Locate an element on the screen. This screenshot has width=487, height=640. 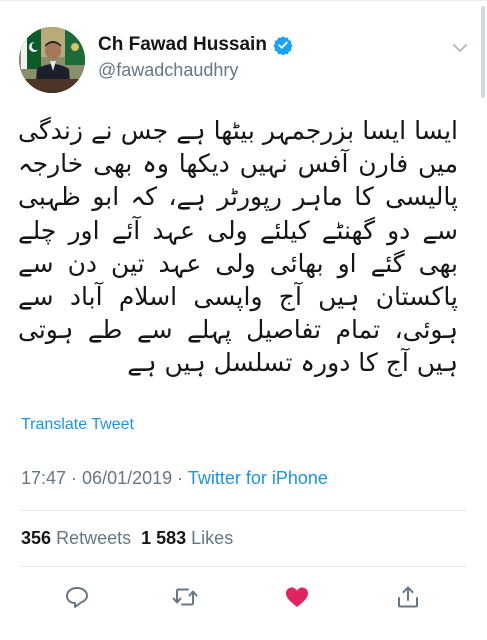
share-icon is located at coordinates (408, 597).